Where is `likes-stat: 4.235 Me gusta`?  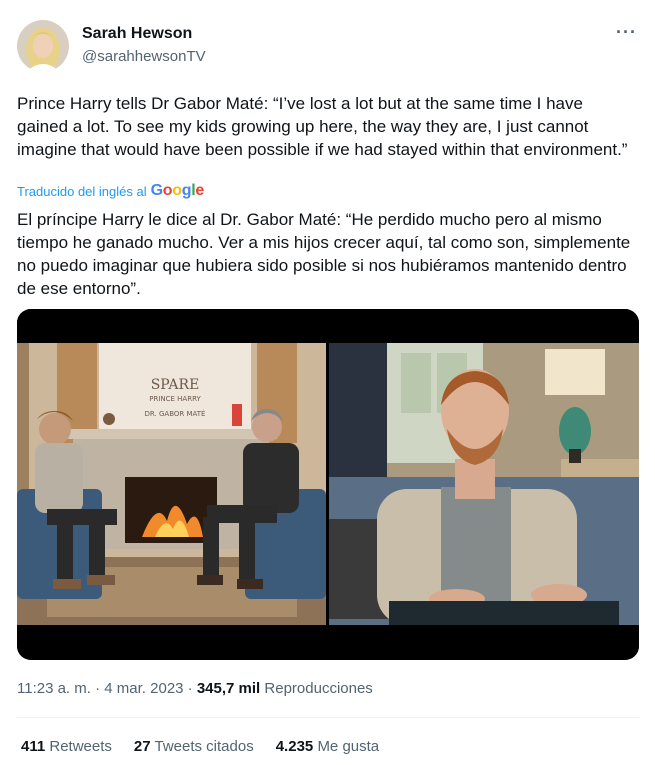
likes-stat: 4.235 Me gusta is located at coordinates (327, 746).